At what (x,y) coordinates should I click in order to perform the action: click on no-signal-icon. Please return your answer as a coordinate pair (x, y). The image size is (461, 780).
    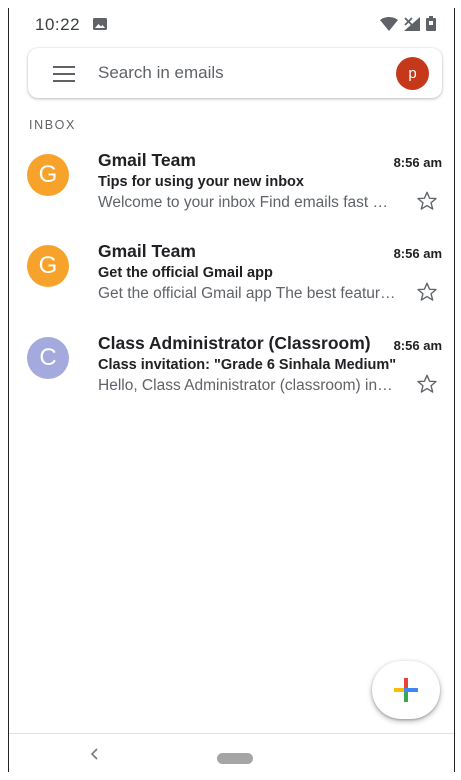
    Looking at the image, I should click on (412, 23).